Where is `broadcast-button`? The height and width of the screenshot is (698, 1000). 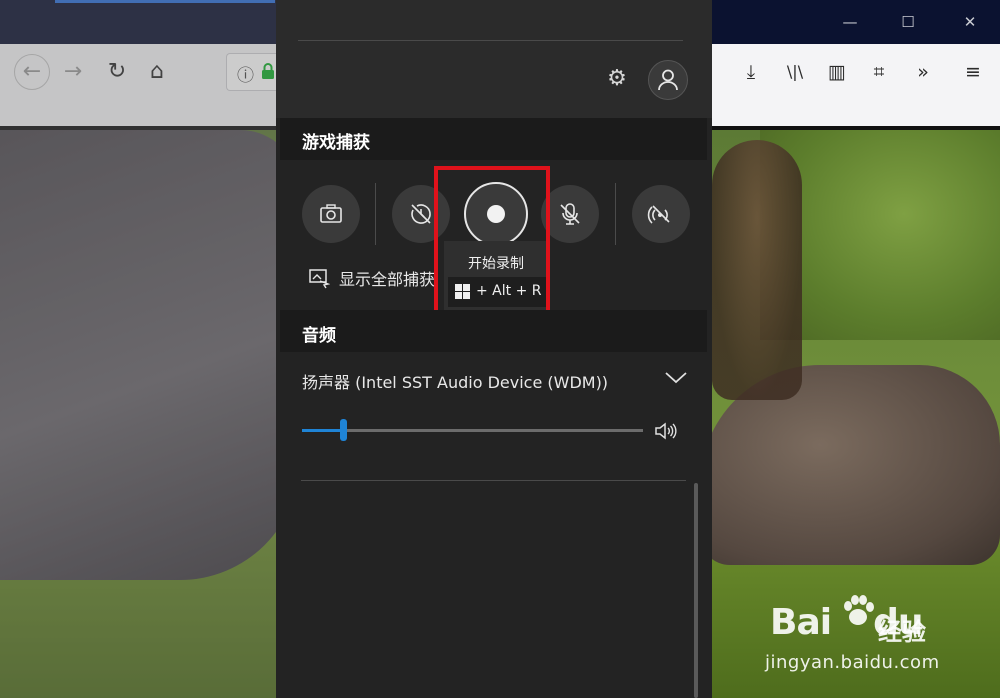 broadcast-button is located at coordinates (661, 214).